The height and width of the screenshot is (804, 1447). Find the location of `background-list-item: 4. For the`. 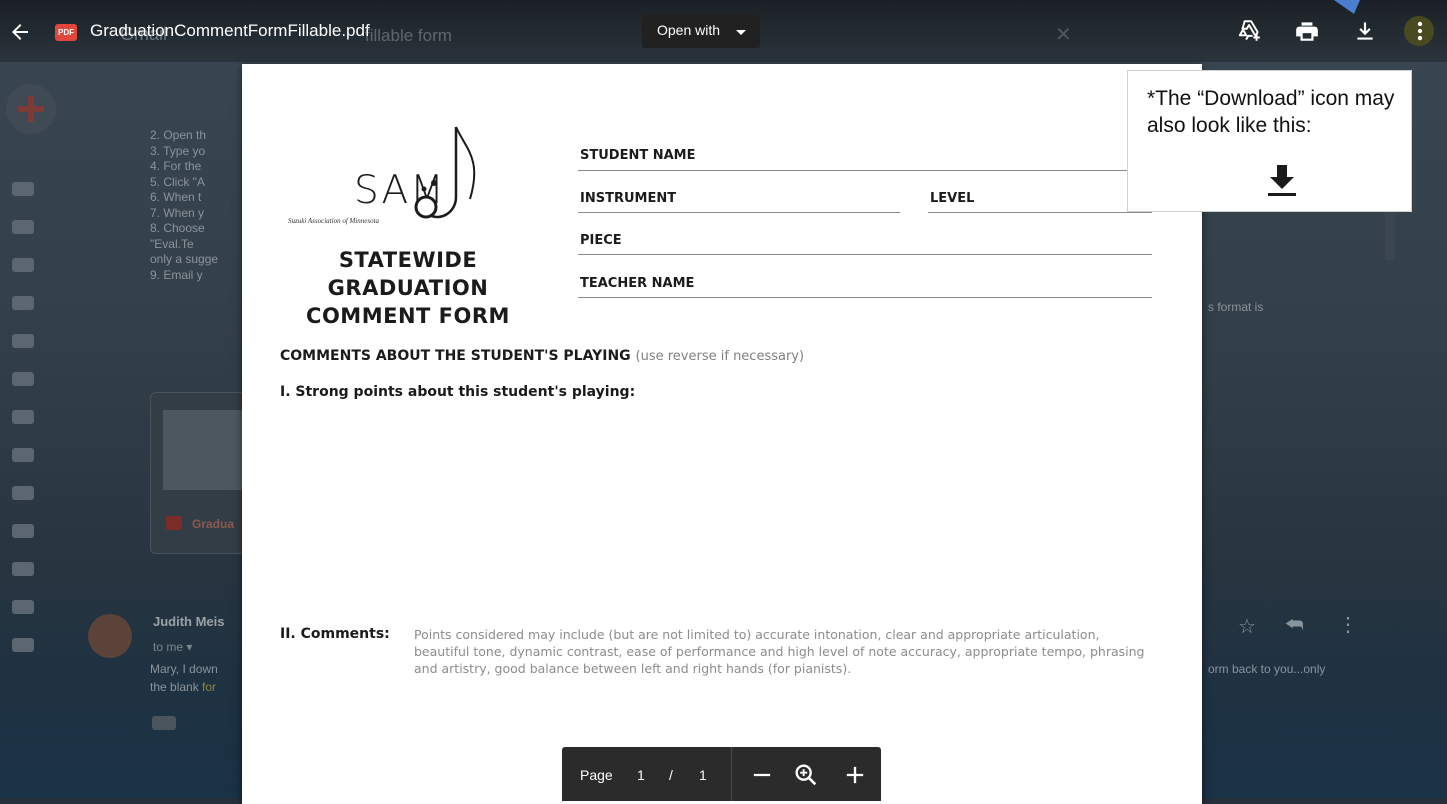

background-list-item: 4. For the is located at coordinates (176, 166).